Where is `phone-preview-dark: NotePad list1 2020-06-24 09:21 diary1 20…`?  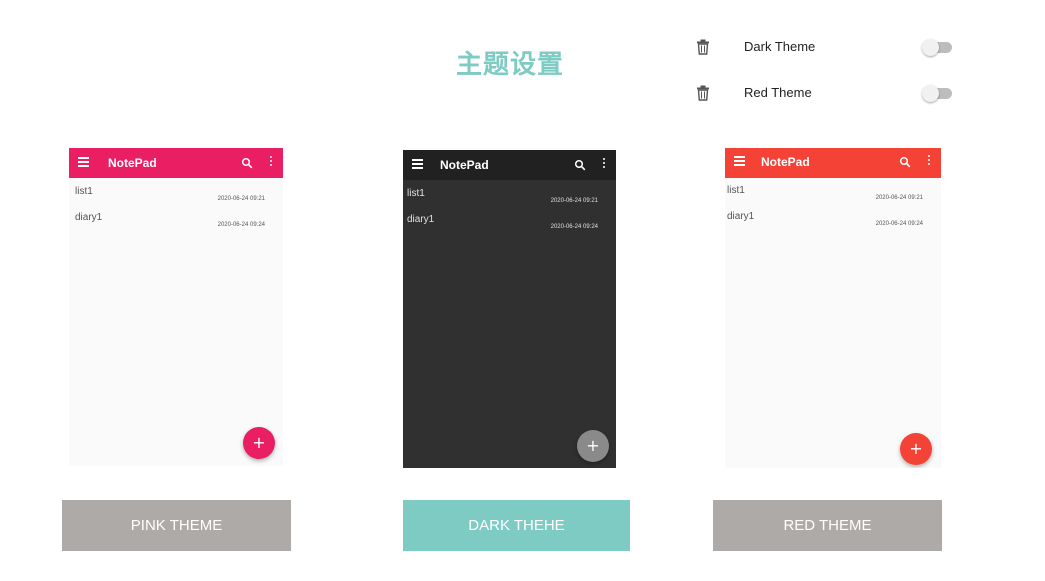 phone-preview-dark: NotePad list1 2020-06-24 09:21 diary1 20… is located at coordinates (509, 309).